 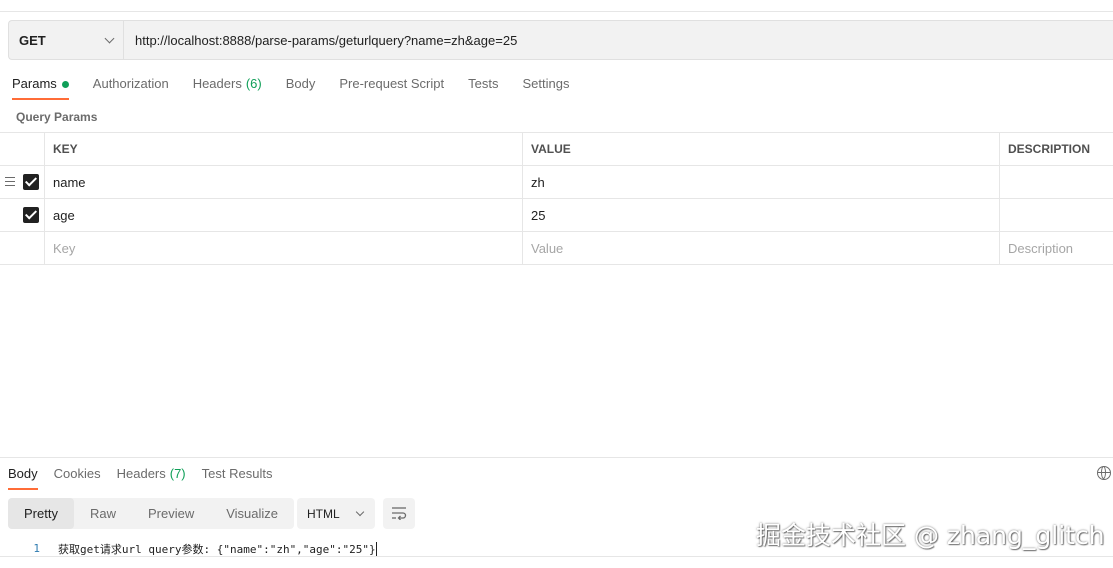 I want to click on line-number: 1, so click(x=36, y=548).